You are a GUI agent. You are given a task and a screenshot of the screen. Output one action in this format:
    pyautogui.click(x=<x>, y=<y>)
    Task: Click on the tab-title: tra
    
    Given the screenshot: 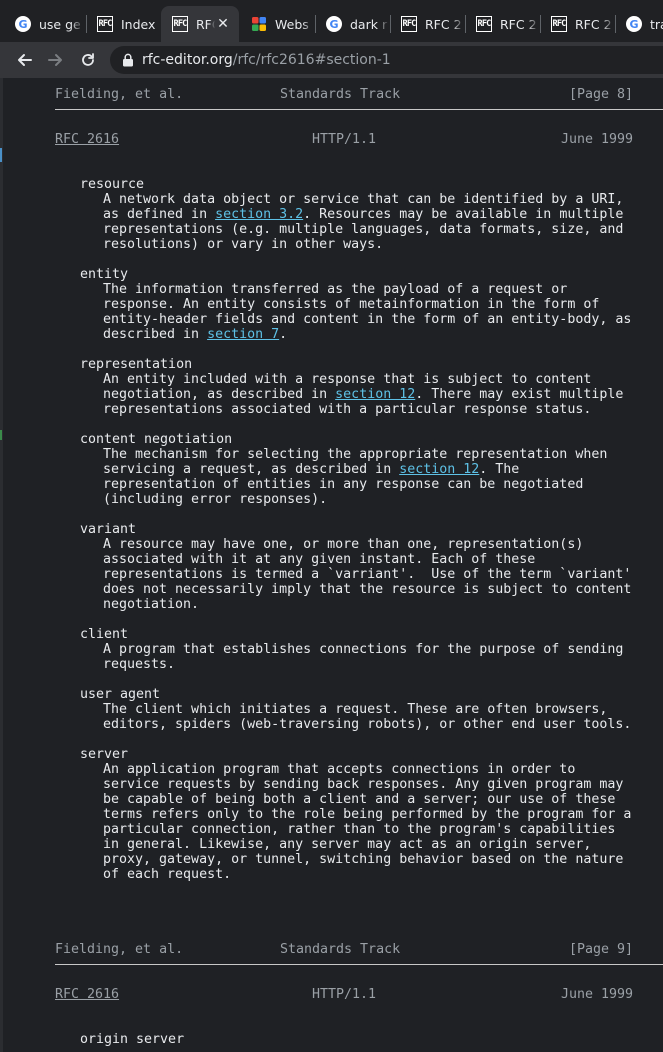 What is the action you would take?
    pyautogui.click(x=656, y=24)
    